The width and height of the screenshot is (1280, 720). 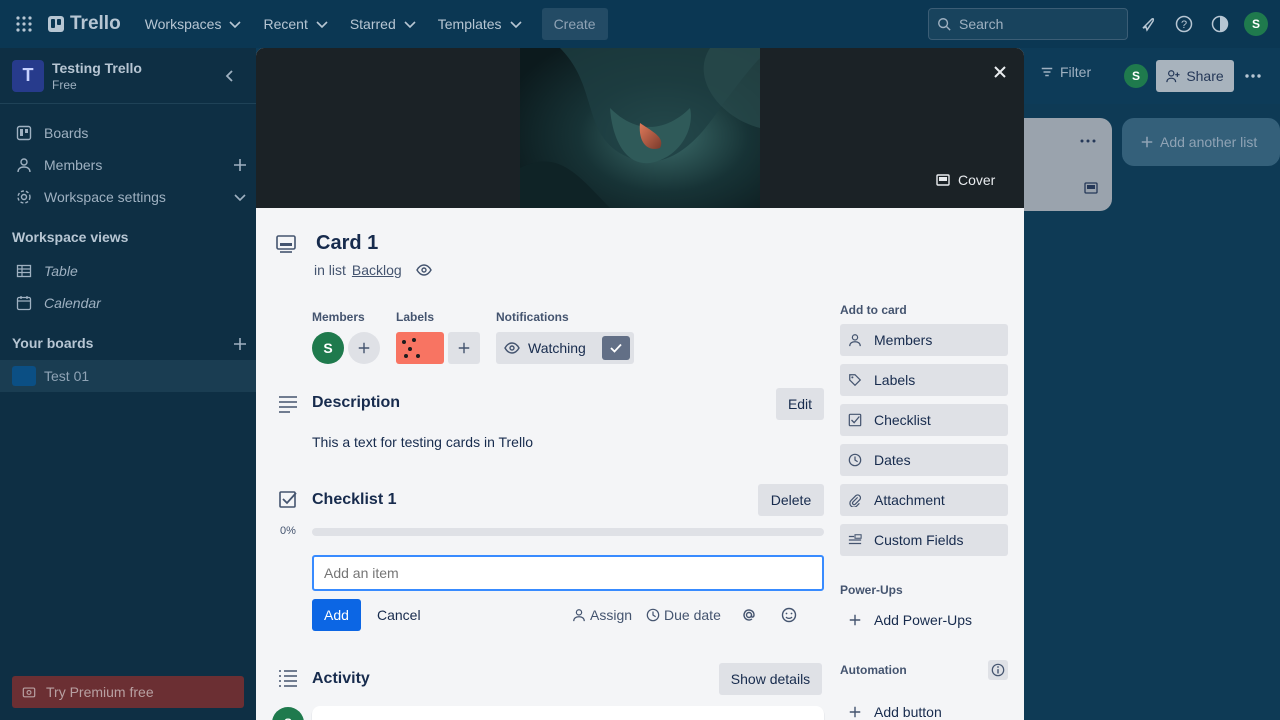 What do you see at coordinates (347, 243) in the screenshot?
I see `card-title: Card 1` at bounding box center [347, 243].